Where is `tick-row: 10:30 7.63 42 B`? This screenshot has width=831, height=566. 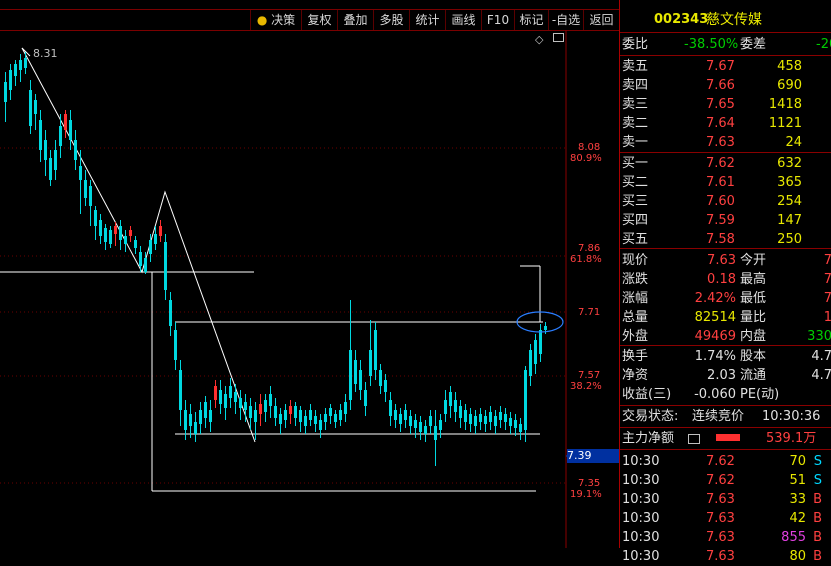 tick-row: 10:30 7.63 42 B is located at coordinates (722, 518).